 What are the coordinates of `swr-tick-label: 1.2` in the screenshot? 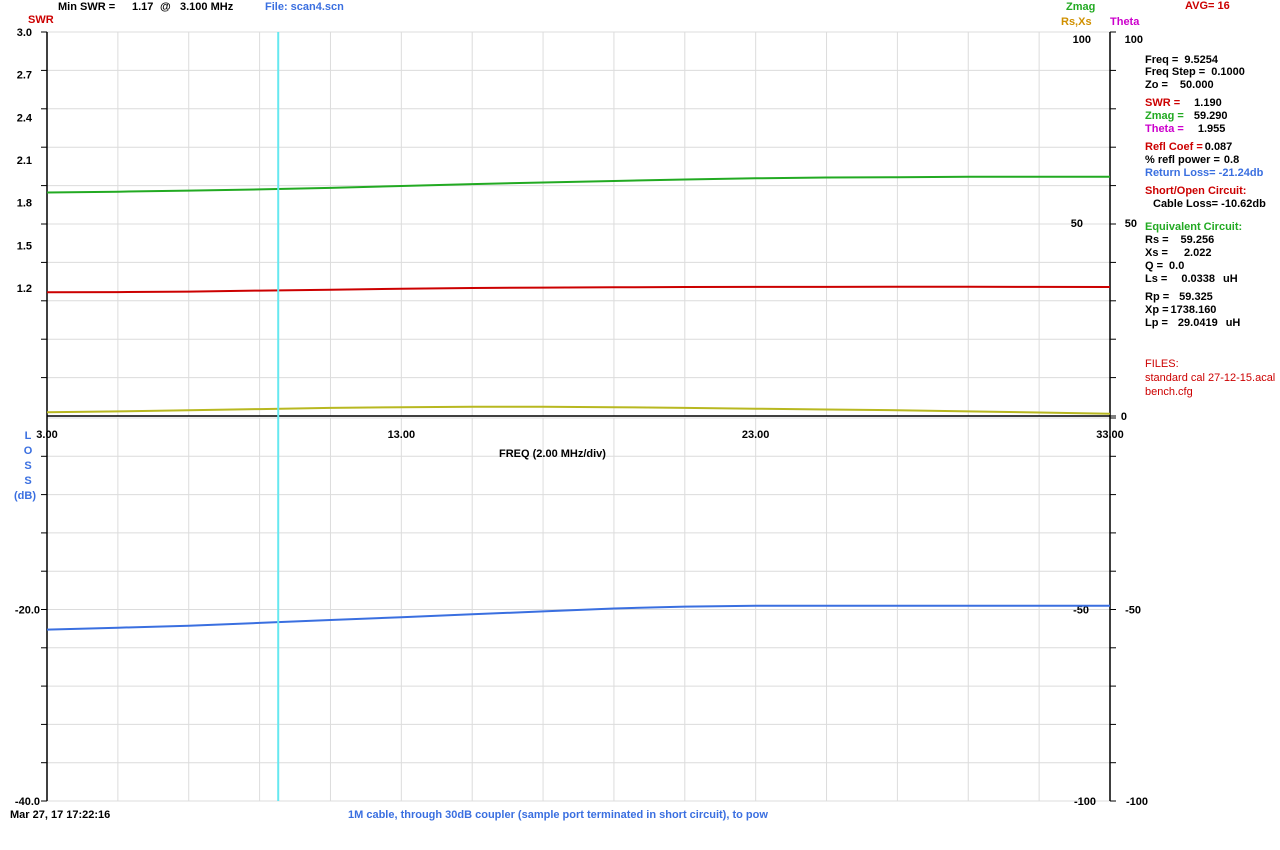 It's located at (24, 289).